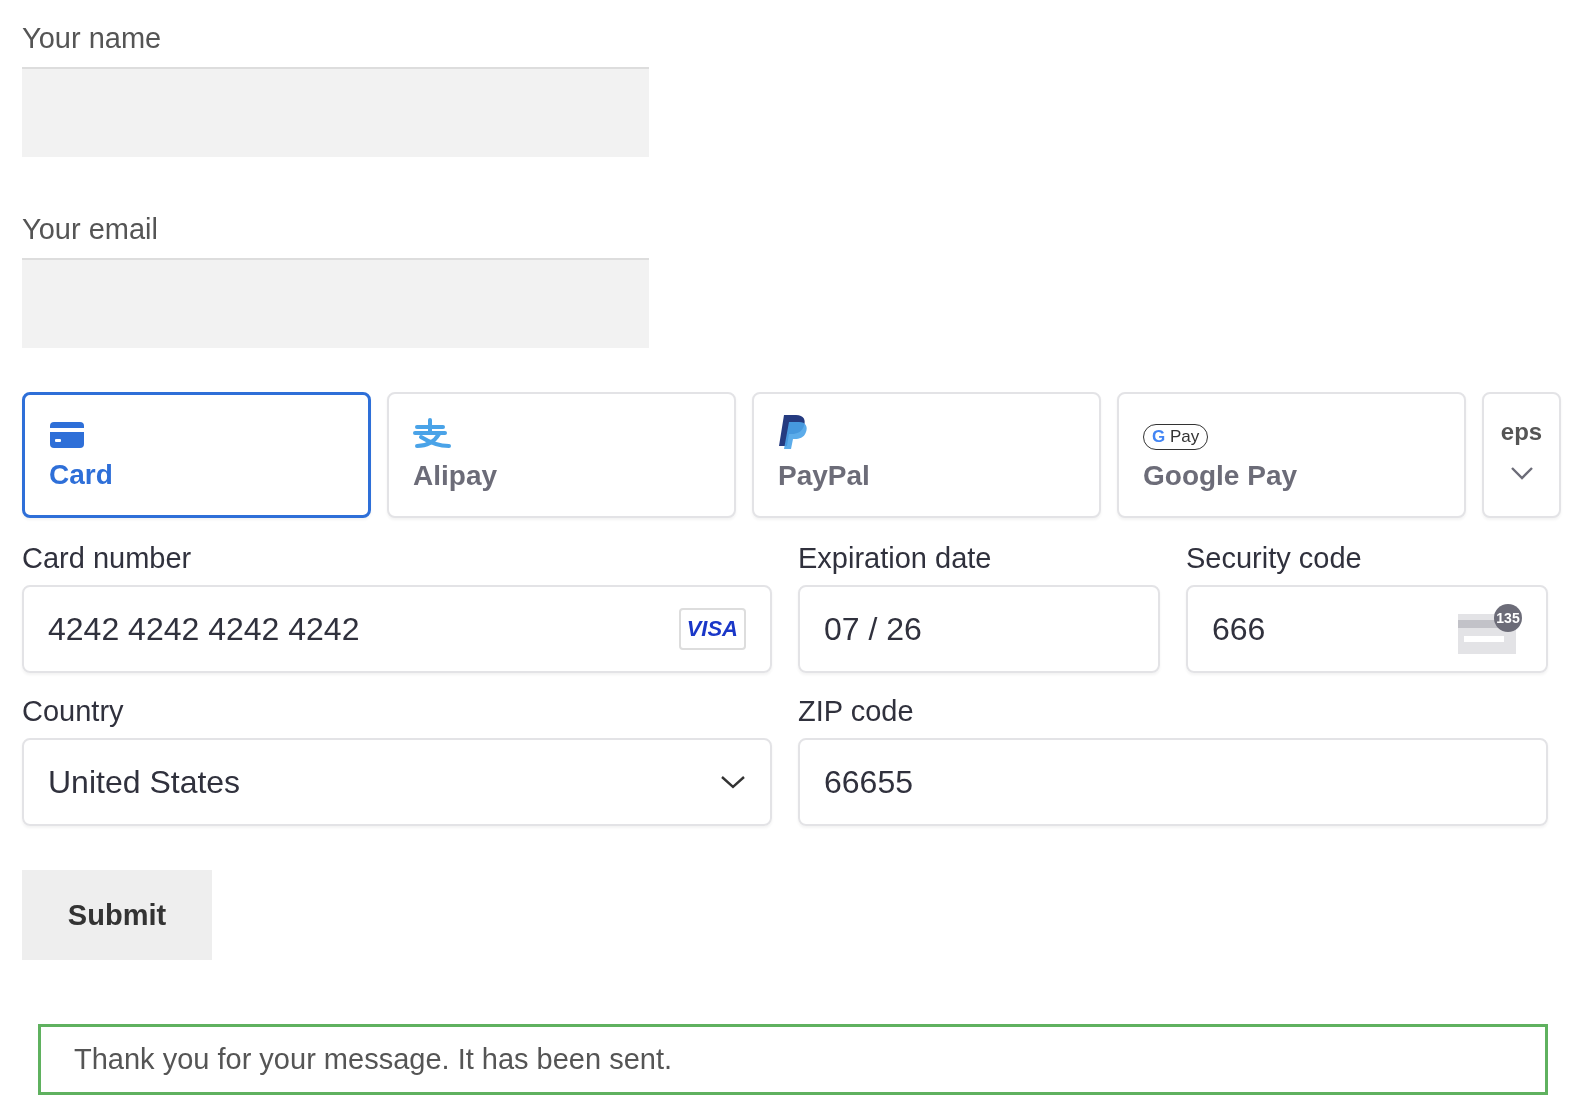 Image resolution: width=1584 pixels, height=1120 pixels. Describe the element at coordinates (712, 629) in the screenshot. I see `visa-logo: VISA` at that location.